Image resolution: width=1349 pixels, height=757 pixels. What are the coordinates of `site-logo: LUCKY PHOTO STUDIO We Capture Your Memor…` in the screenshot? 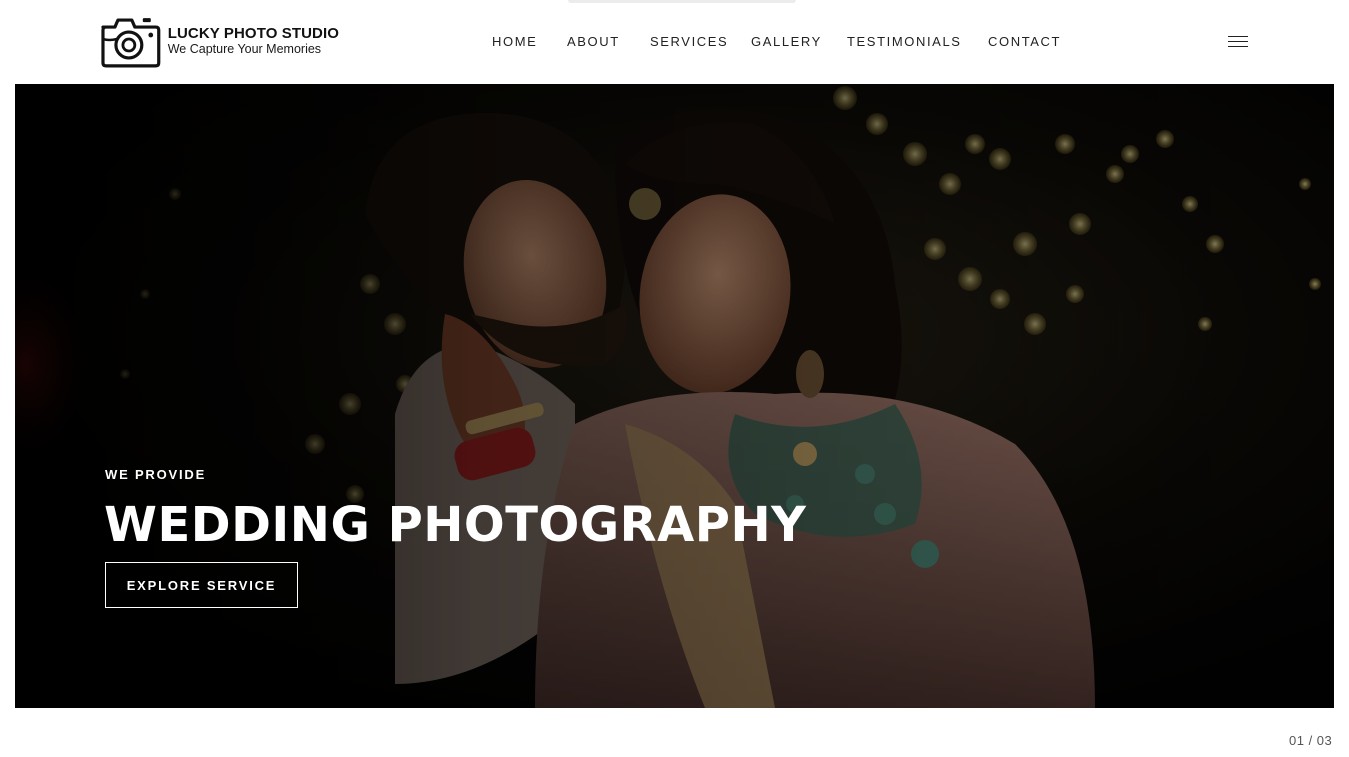 It's located at (219, 42).